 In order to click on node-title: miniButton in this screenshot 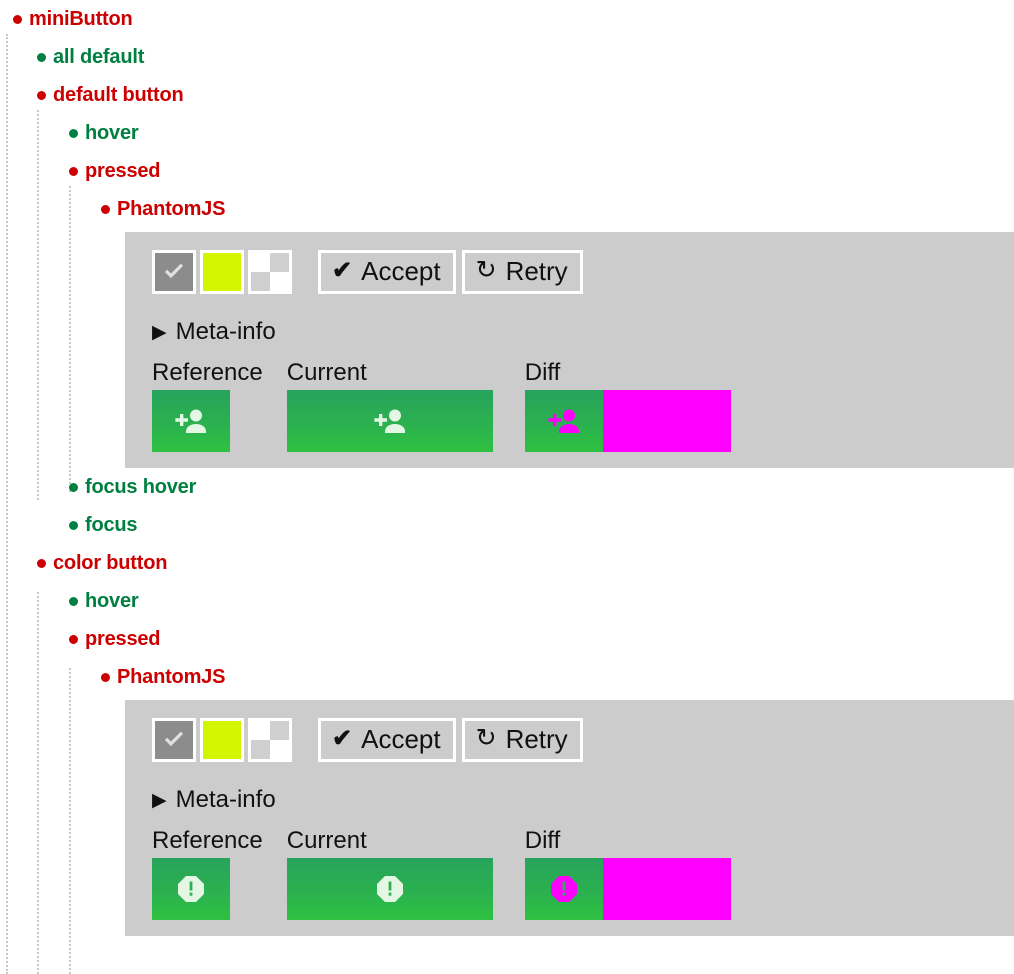, I will do `click(81, 19)`.